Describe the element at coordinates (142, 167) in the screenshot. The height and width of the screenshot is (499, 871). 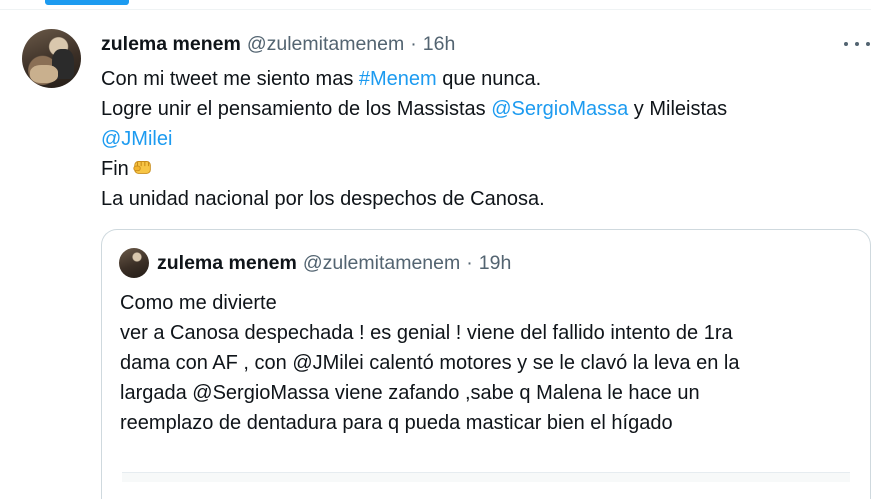
I see `oncoming-fist-icon` at that location.